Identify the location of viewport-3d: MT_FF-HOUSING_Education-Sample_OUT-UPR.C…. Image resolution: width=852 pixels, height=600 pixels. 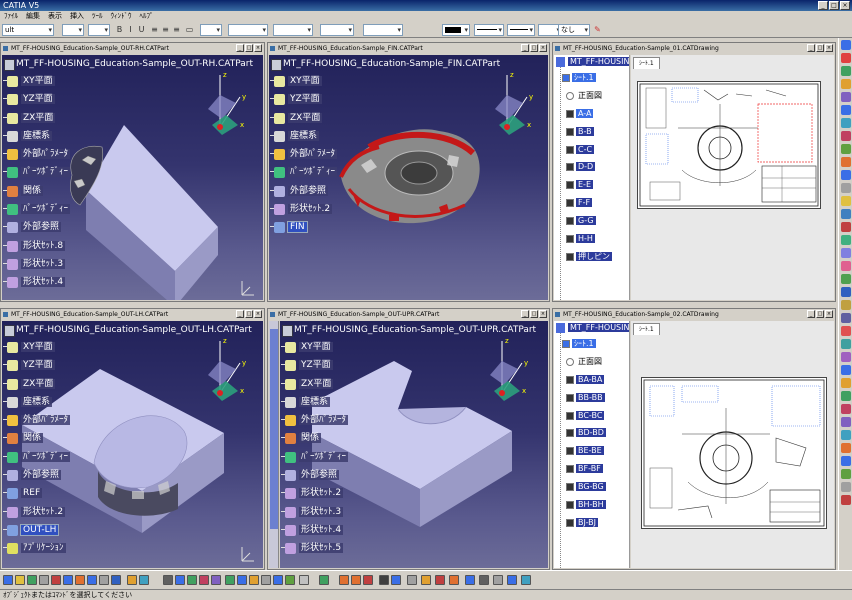
(414, 444).